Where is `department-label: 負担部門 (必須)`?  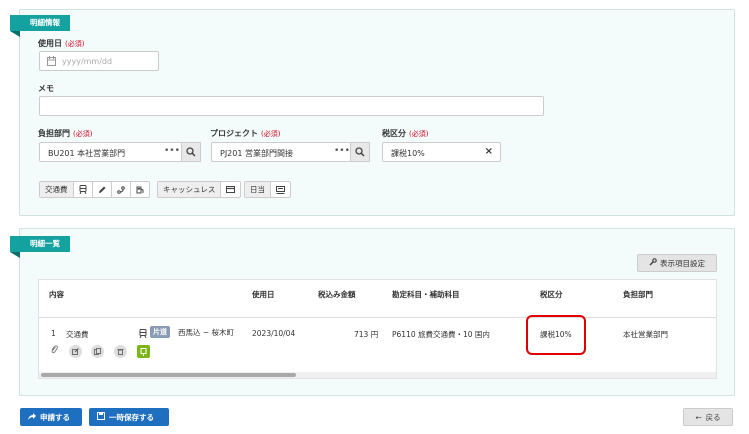
department-label: 負担部門 (必須) is located at coordinates (65, 133).